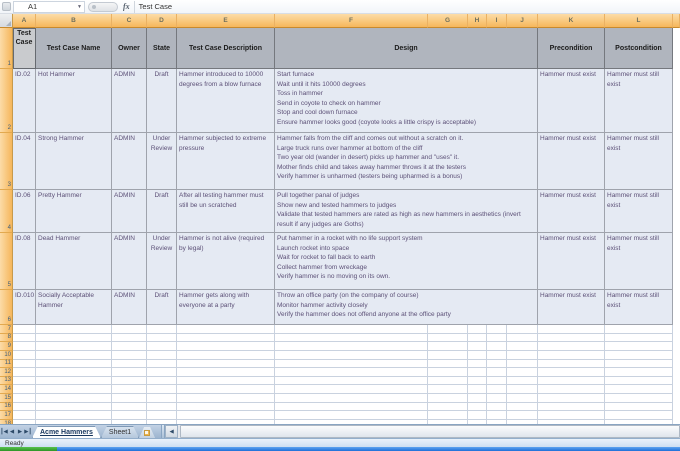 The image size is (680, 451). What do you see at coordinates (226, 355) in the screenshot?
I see `cell-E10` at bounding box center [226, 355].